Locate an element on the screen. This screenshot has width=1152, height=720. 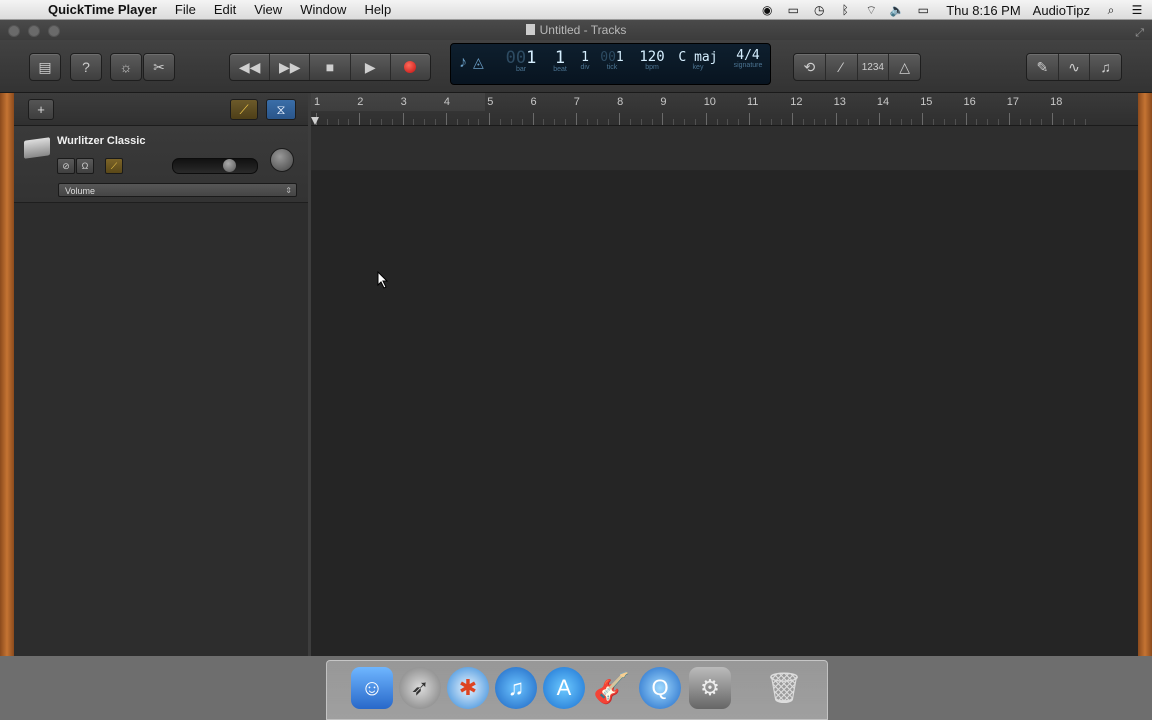
notification-center-icon: ☰ is located at coordinates (1137, 10).